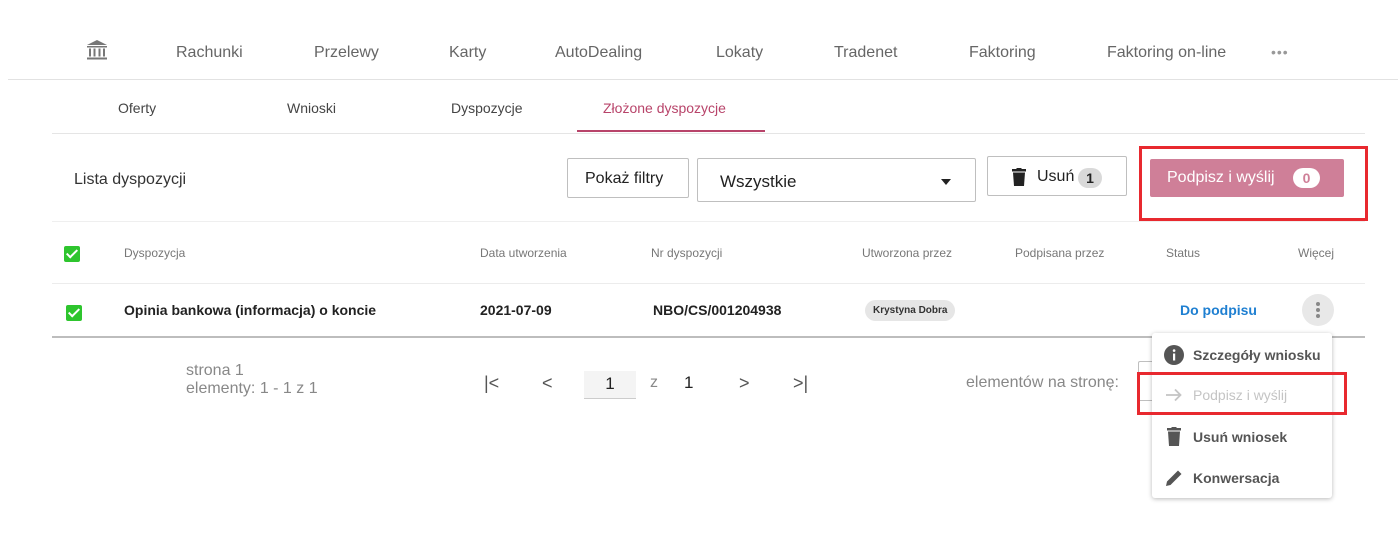 Image resolution: width=1398 pixels, height=557 pixels. What do you see at coordinates (154, 253) in the screenshot?
I see `col-dyspozycja: Dyspozycja` at bounding box center [154, 253].